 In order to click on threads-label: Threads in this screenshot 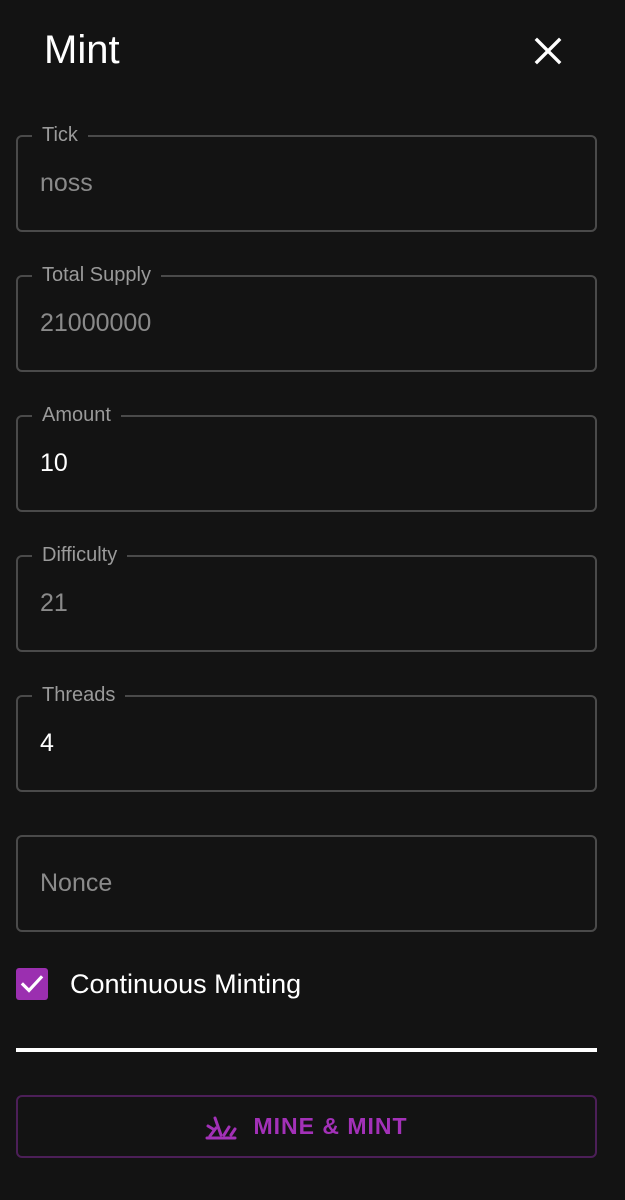, I will do `click(79, 695)`.